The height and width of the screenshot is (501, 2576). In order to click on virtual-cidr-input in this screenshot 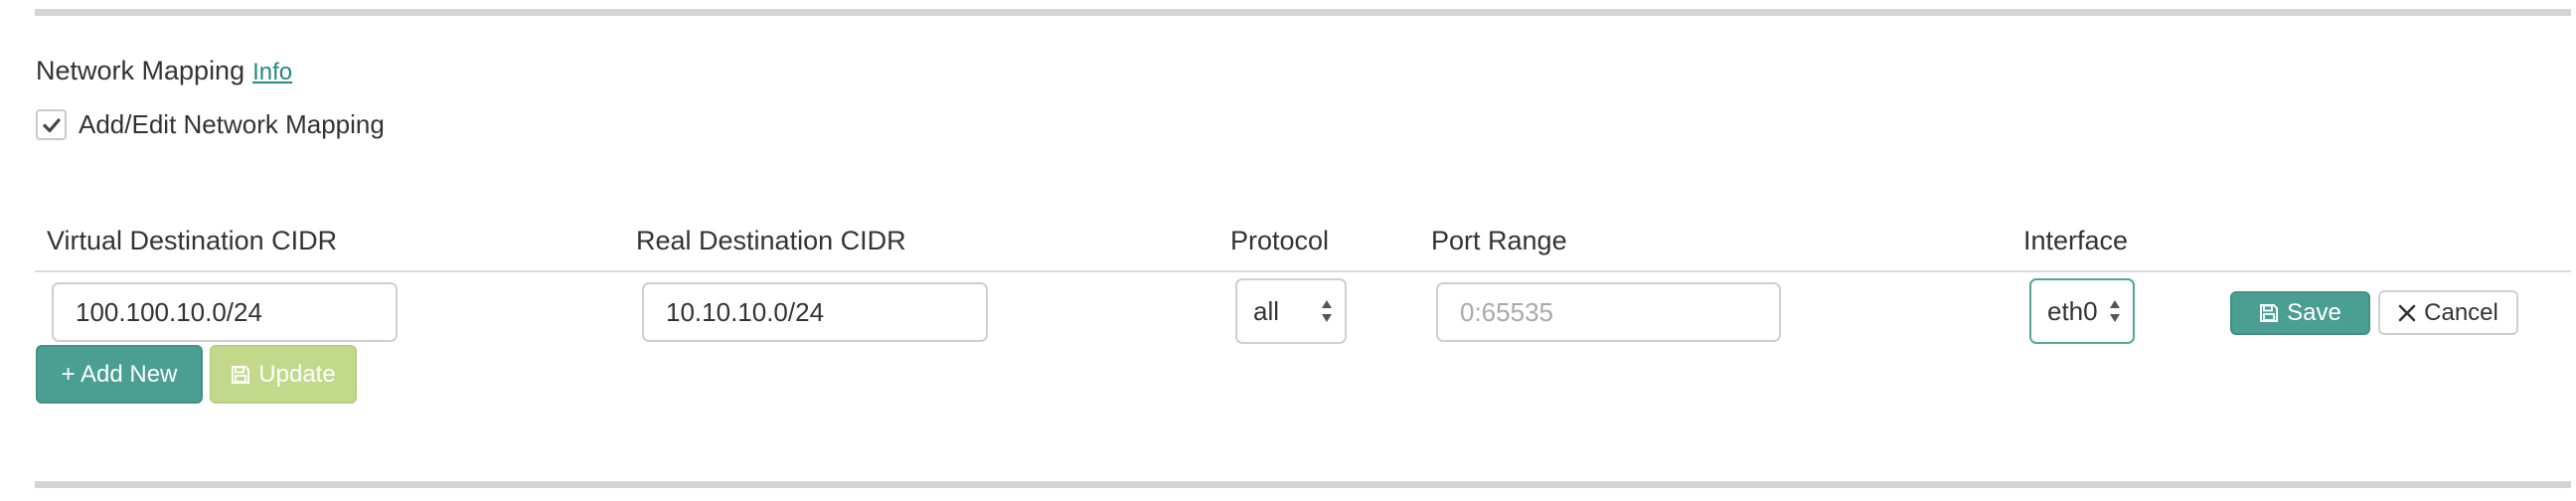, I will do `click(225, 312)`.